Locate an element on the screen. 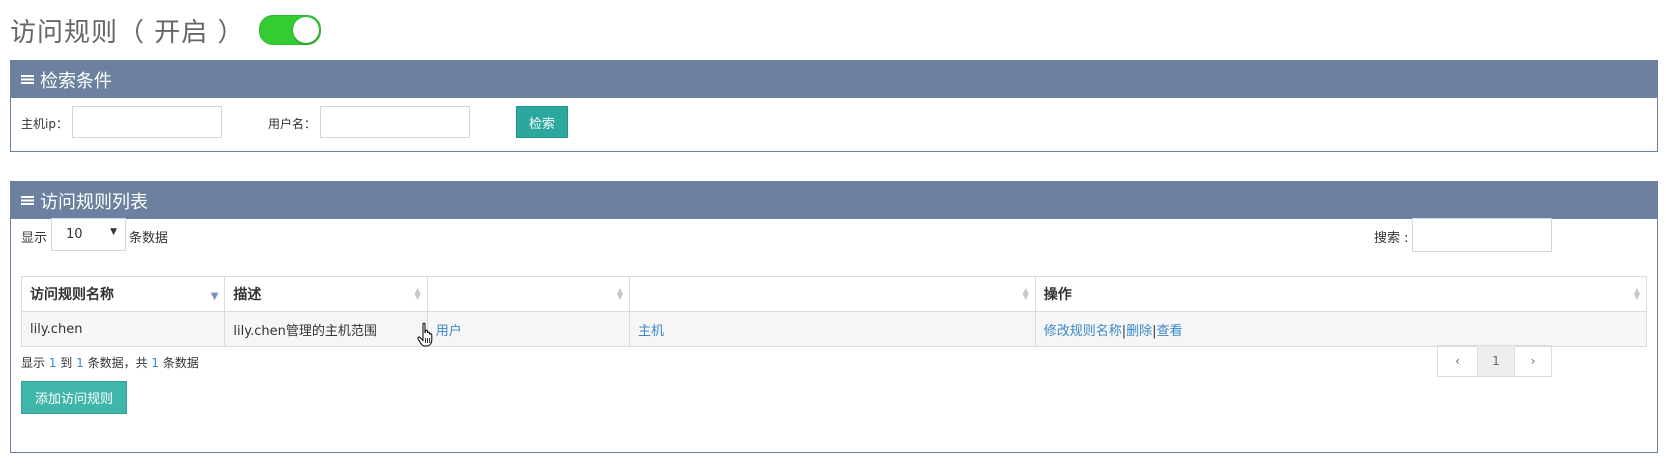 This screenshot has height=474, width=1666. chevron-down-icon: ▼ is located at coordinates (113, 232).